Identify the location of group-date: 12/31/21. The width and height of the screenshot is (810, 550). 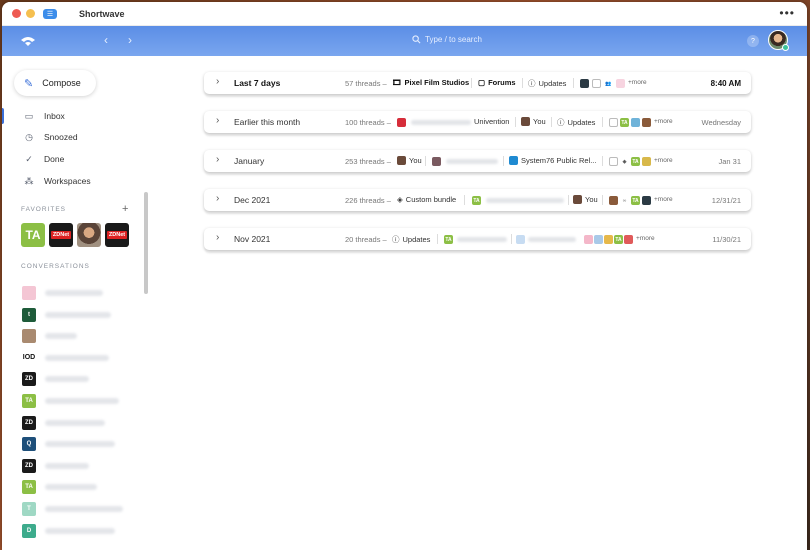
(726, 200).